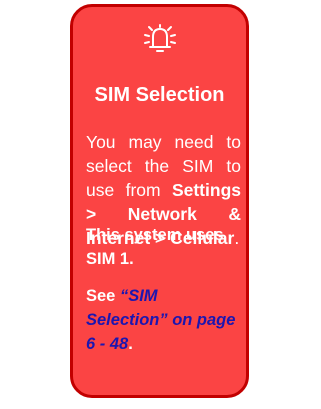 This screenshot has height=409, width=321. Describe the element at coordinates (130, 344) in the screenshot. I see `reference-period: .` at that location.